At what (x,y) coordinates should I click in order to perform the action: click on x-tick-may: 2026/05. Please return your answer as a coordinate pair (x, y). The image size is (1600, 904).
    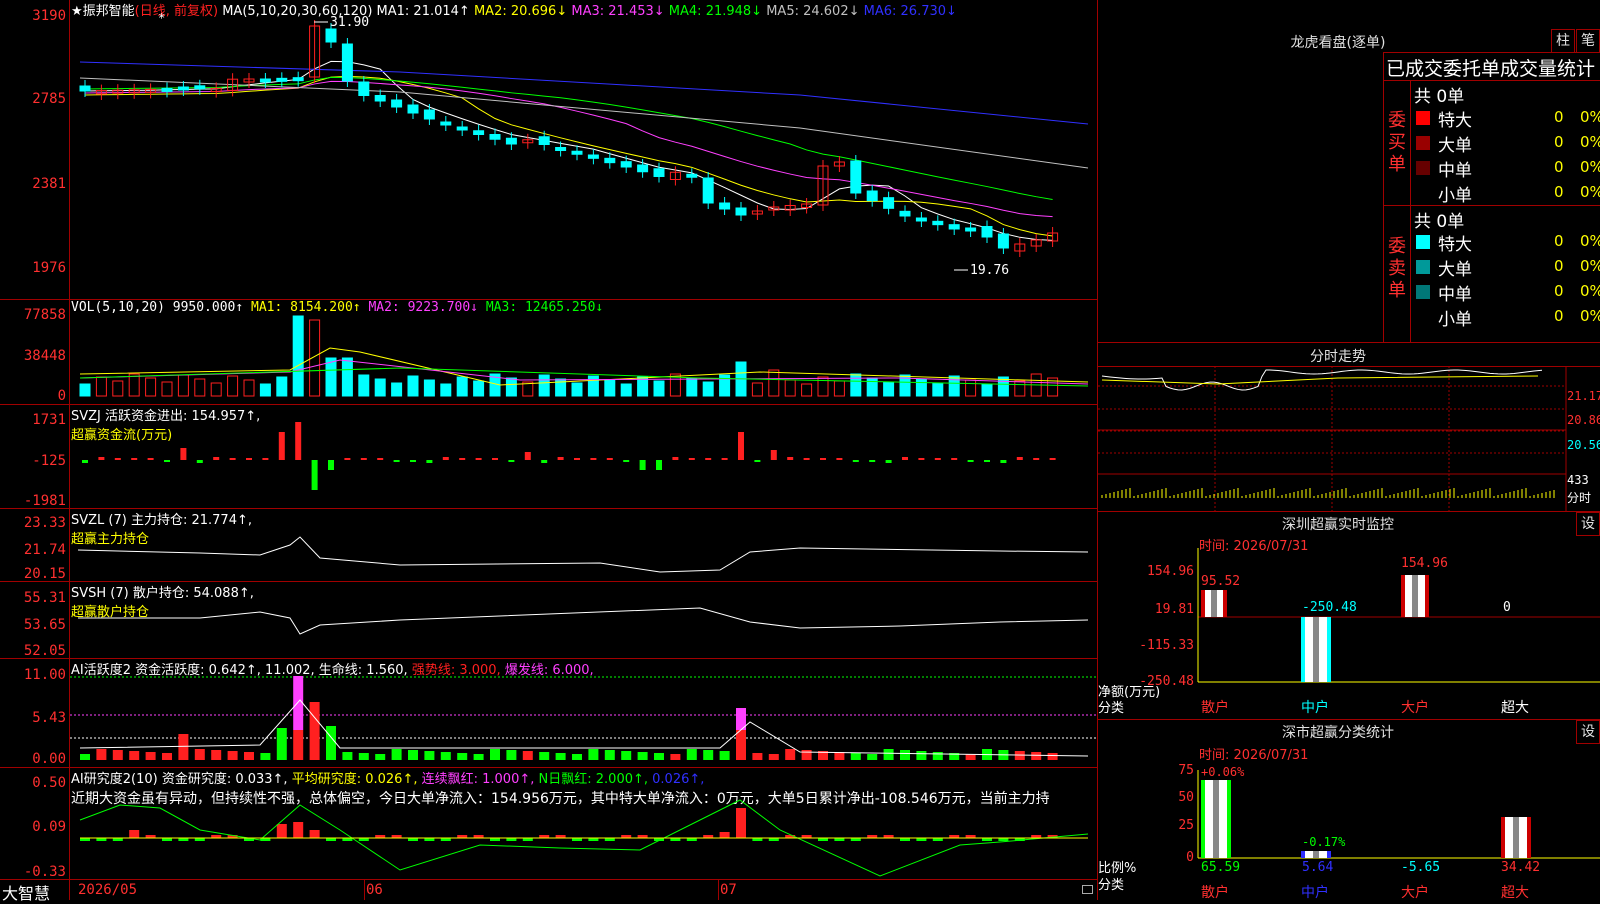
    Looking at the image, I should click on (108, 890).